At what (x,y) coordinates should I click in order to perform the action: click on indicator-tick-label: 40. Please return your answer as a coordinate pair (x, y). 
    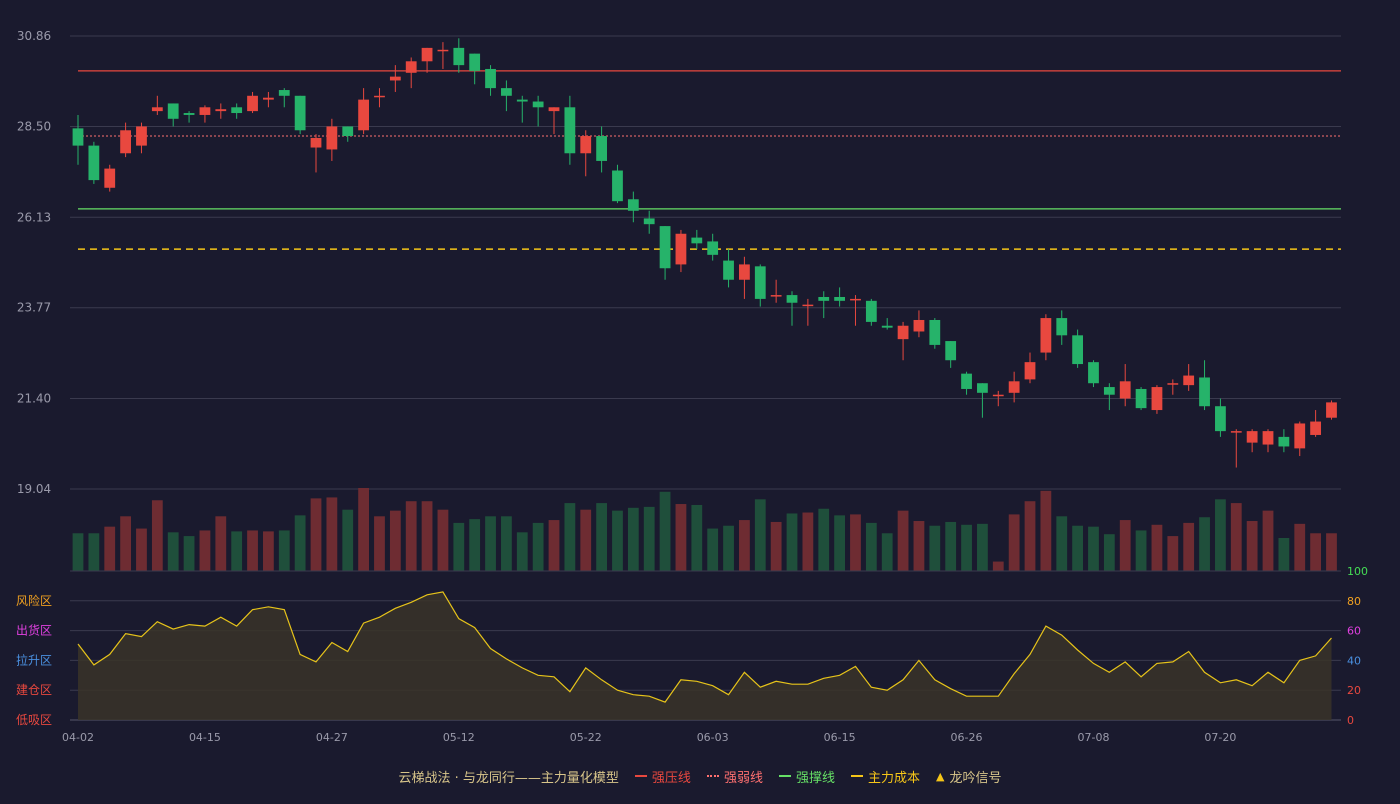
    Looking at the image, I should click on (1354, 660).